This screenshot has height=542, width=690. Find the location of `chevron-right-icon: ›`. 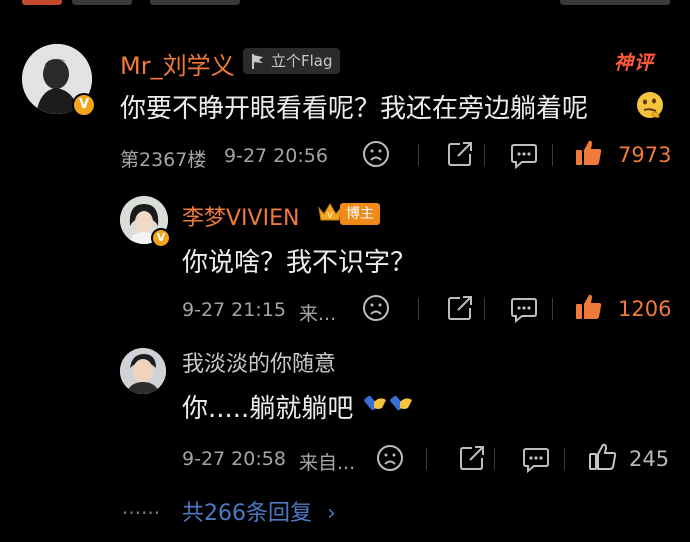

chevron-right-icon: › is located at coordinates (331, 513).